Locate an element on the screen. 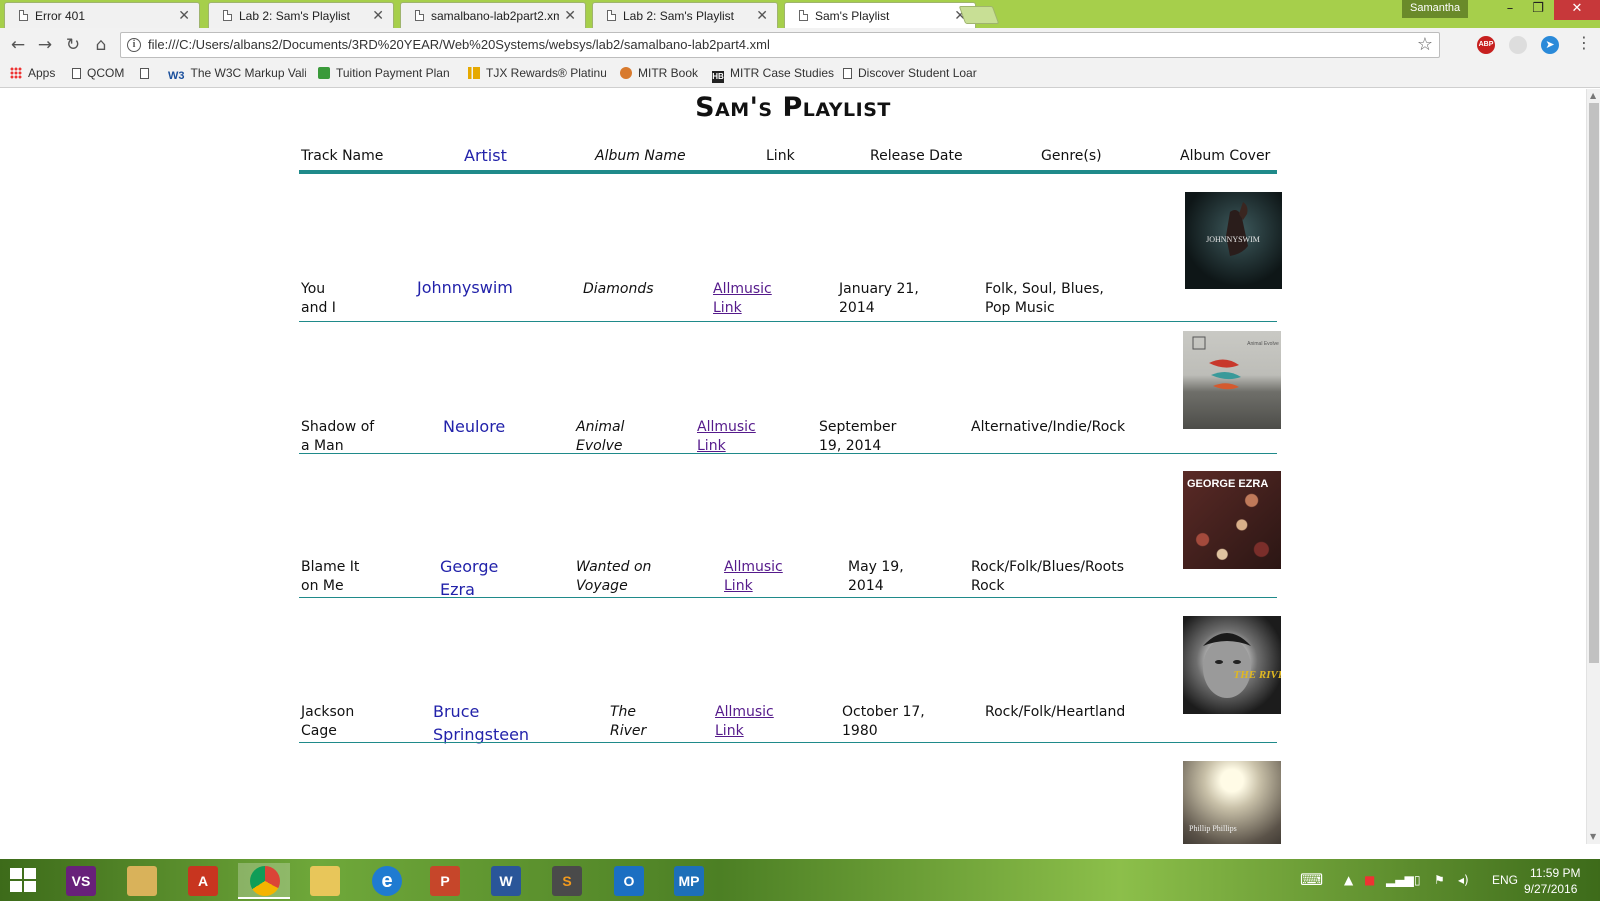 This screenshot has height=901, width=1600. tab-lab2-playlist-2: Lab 2: Sam's Playlist ✕ is located at coordinates (685, 15).